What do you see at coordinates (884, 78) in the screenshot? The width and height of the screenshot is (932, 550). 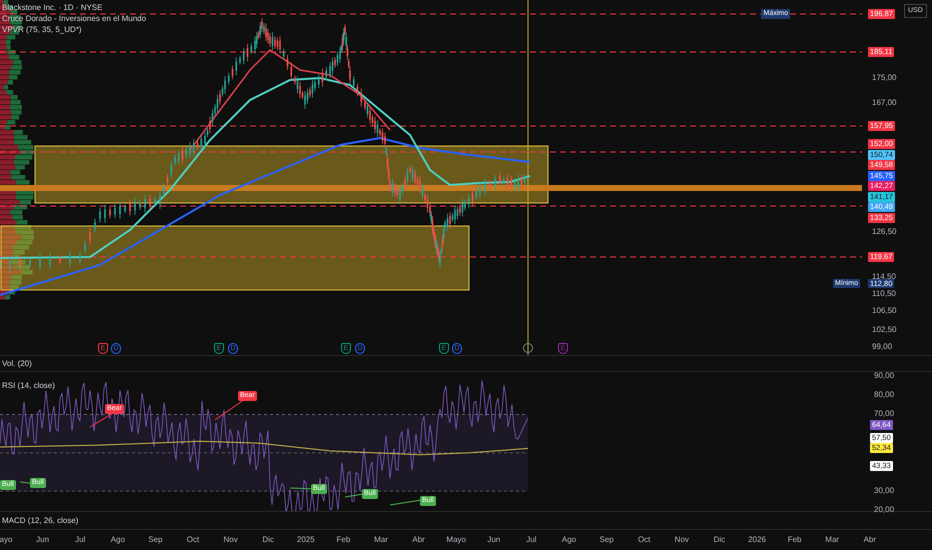 I see `price-axis-label: 175,00` at bounding box center [884, 78].